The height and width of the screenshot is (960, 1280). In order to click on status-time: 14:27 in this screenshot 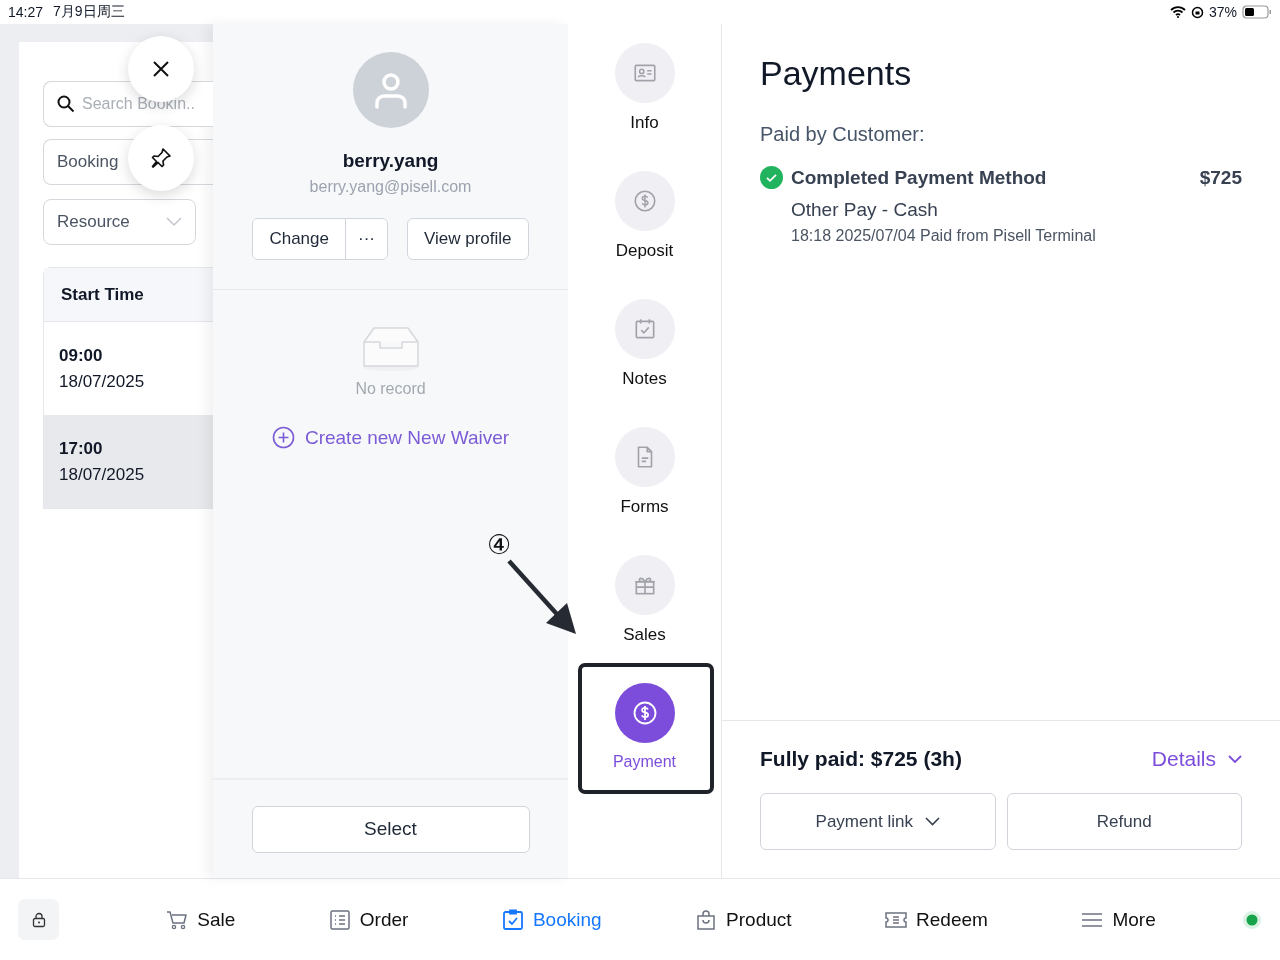, I will do `click(26, 12)`.